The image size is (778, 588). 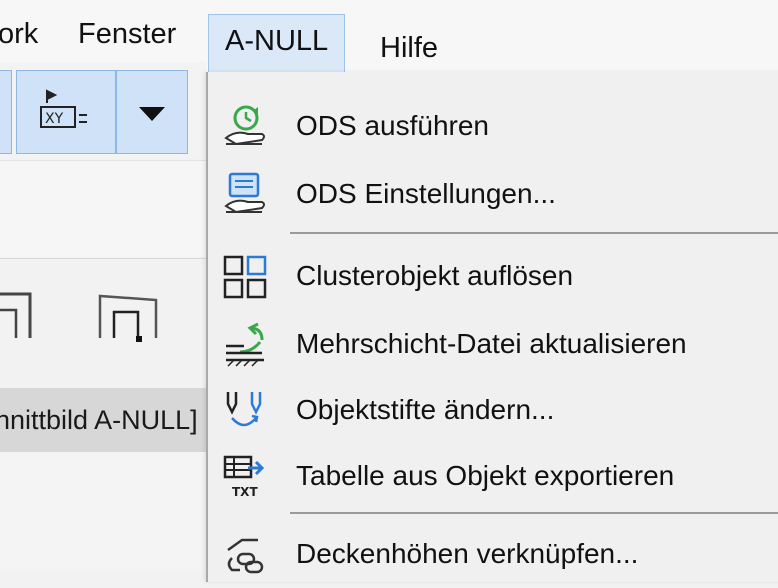 What do you see at coordinates (409, 48) in the screenshot?
I see `menu-hilfe: Hilfe` at bounding box center [409, 48].